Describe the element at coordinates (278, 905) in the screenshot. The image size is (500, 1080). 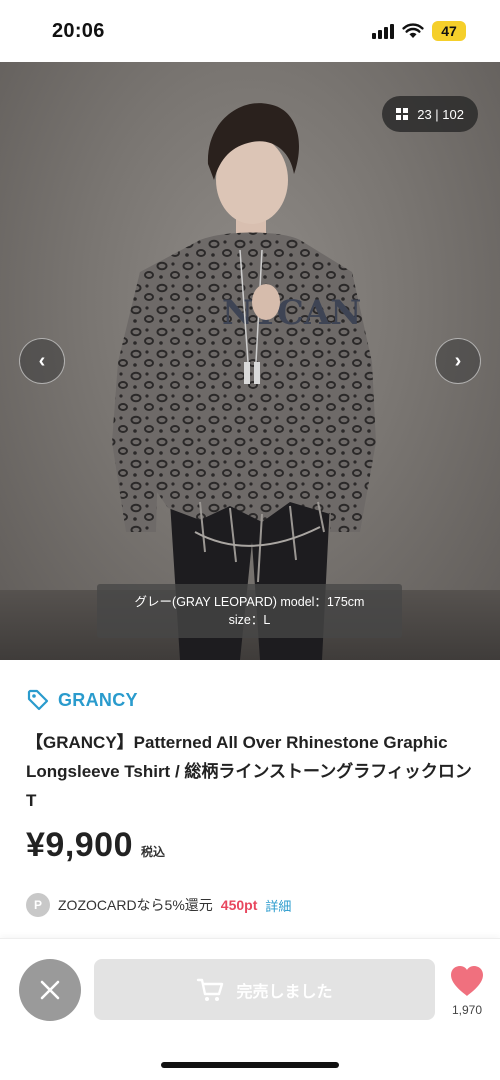
I see `points-details-link: 詳細` at that location.